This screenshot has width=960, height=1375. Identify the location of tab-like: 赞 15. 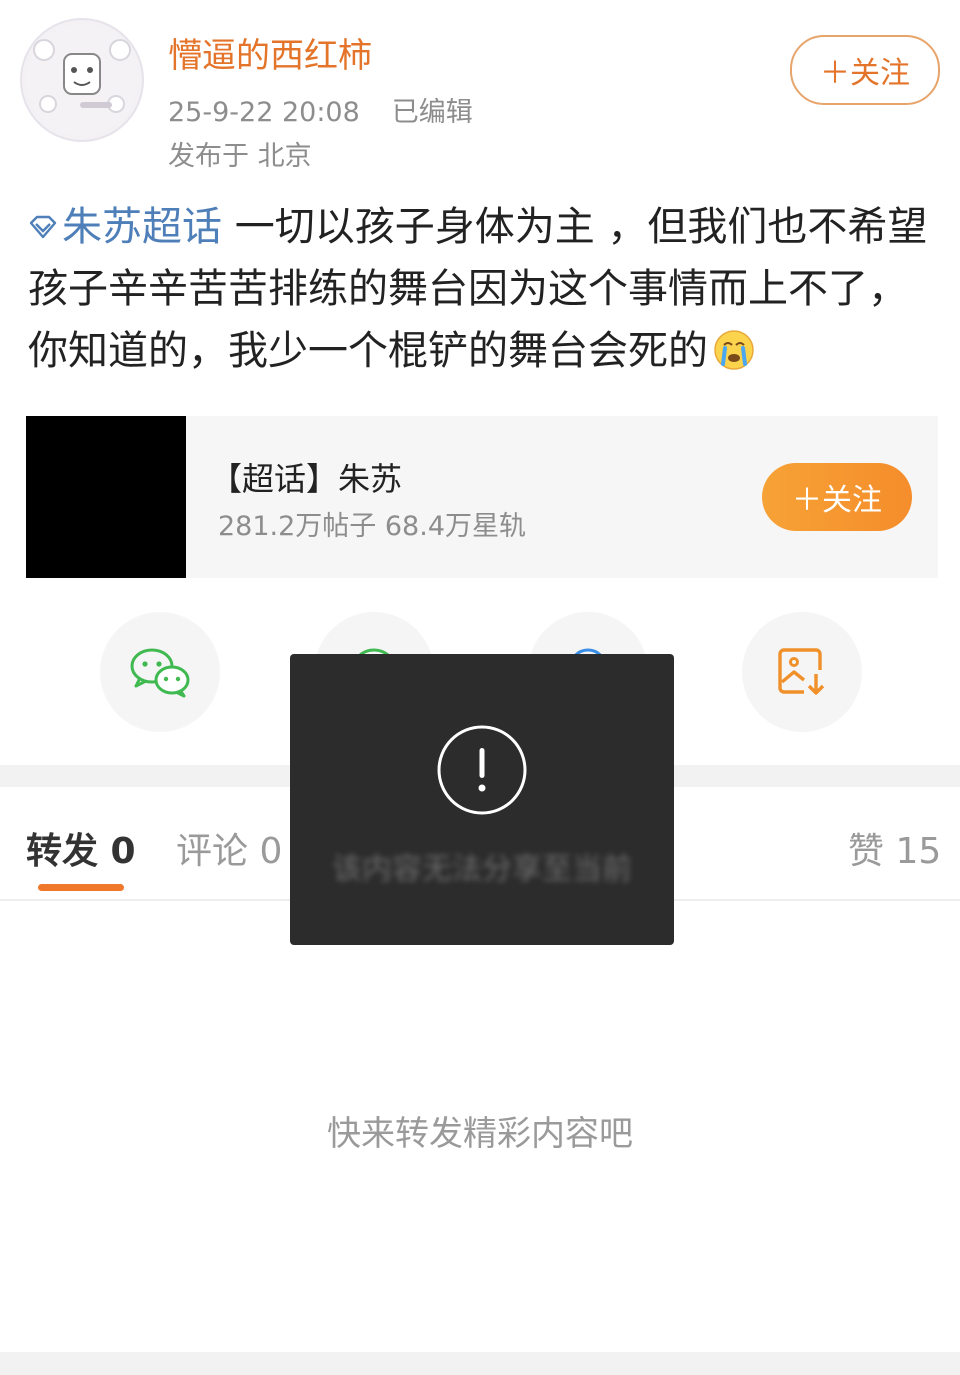
(894, 848).